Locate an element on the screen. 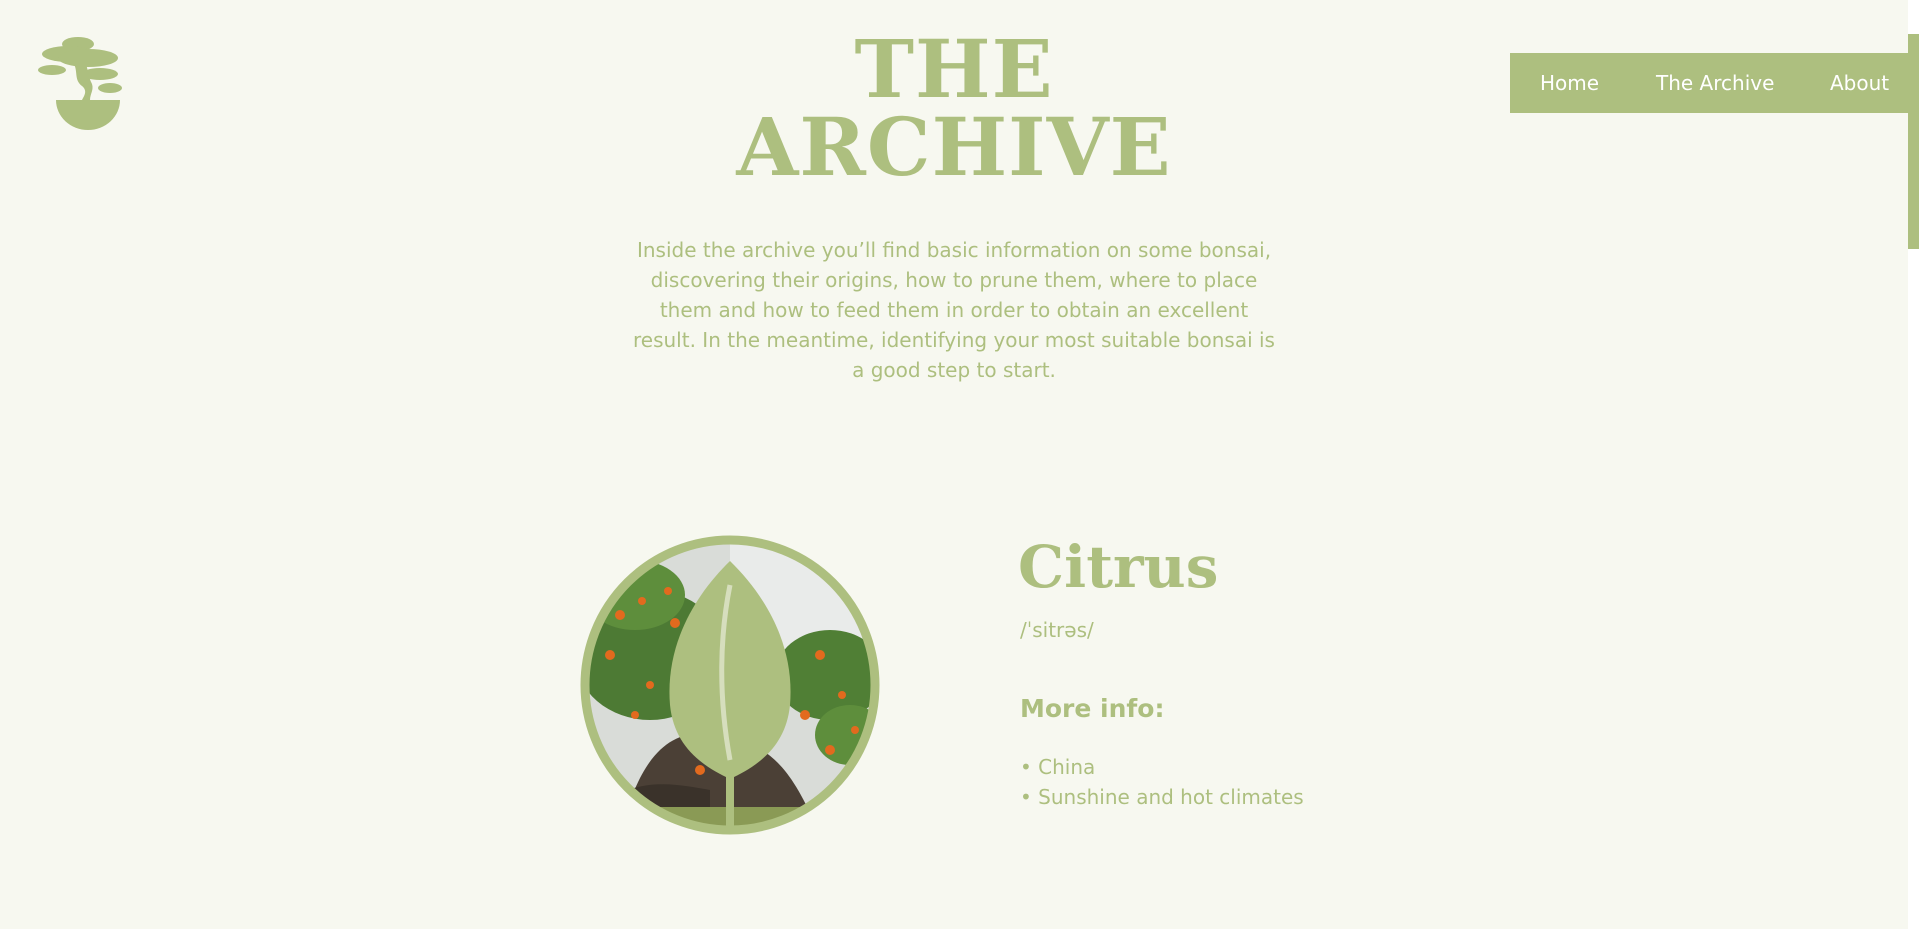 This screenshot has width=1919, height=929. main-nav: Home The Archive About is located at coordinates (1709, 83).